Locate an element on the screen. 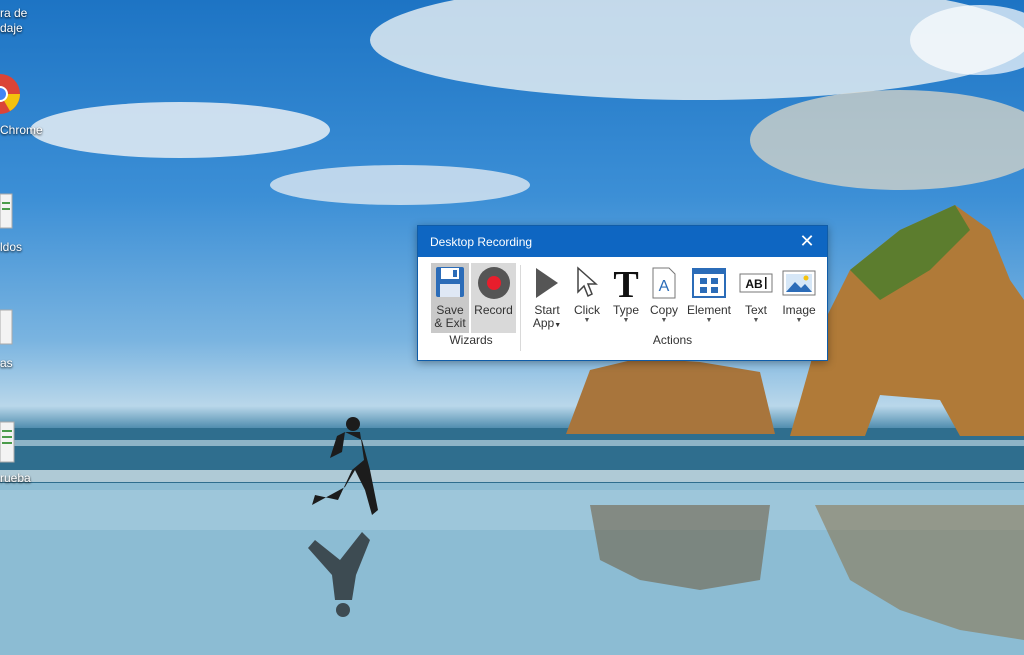 The image size is (1024, 655). desktop-shortcut-label: Chrome is located at coordinates (21, 130).